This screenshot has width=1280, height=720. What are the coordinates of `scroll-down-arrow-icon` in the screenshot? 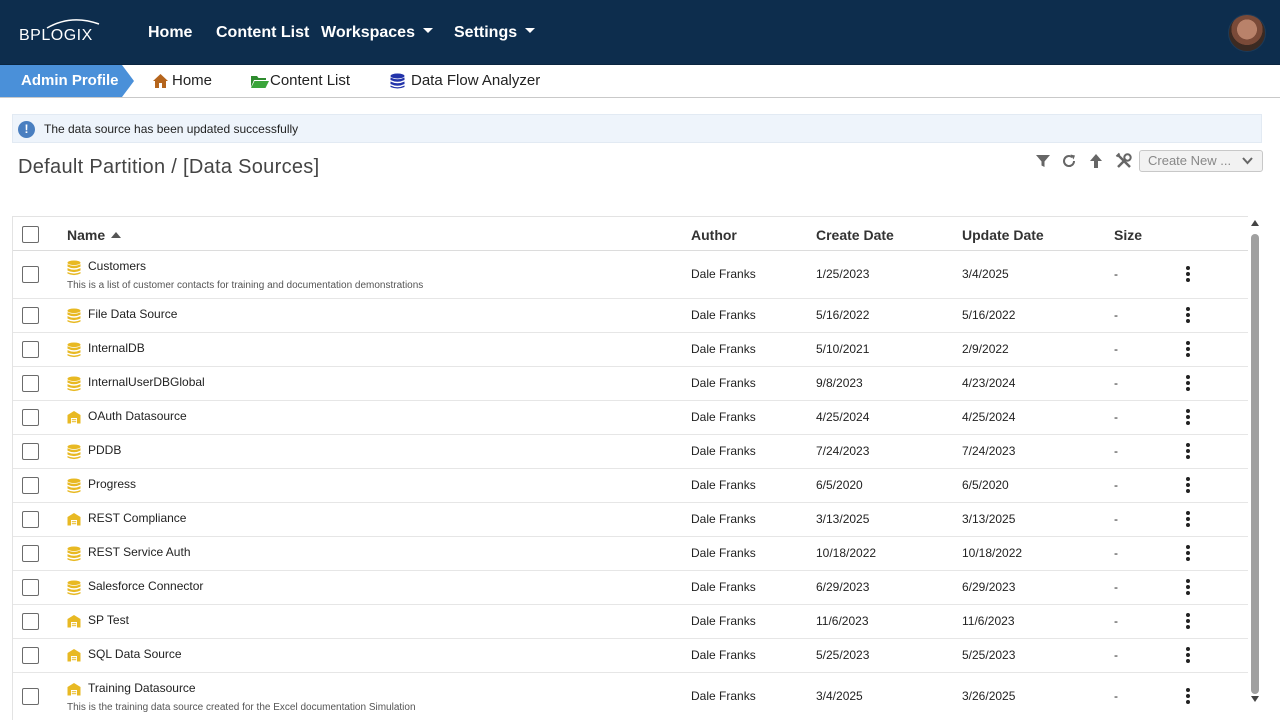 It's located at (1255, 699).